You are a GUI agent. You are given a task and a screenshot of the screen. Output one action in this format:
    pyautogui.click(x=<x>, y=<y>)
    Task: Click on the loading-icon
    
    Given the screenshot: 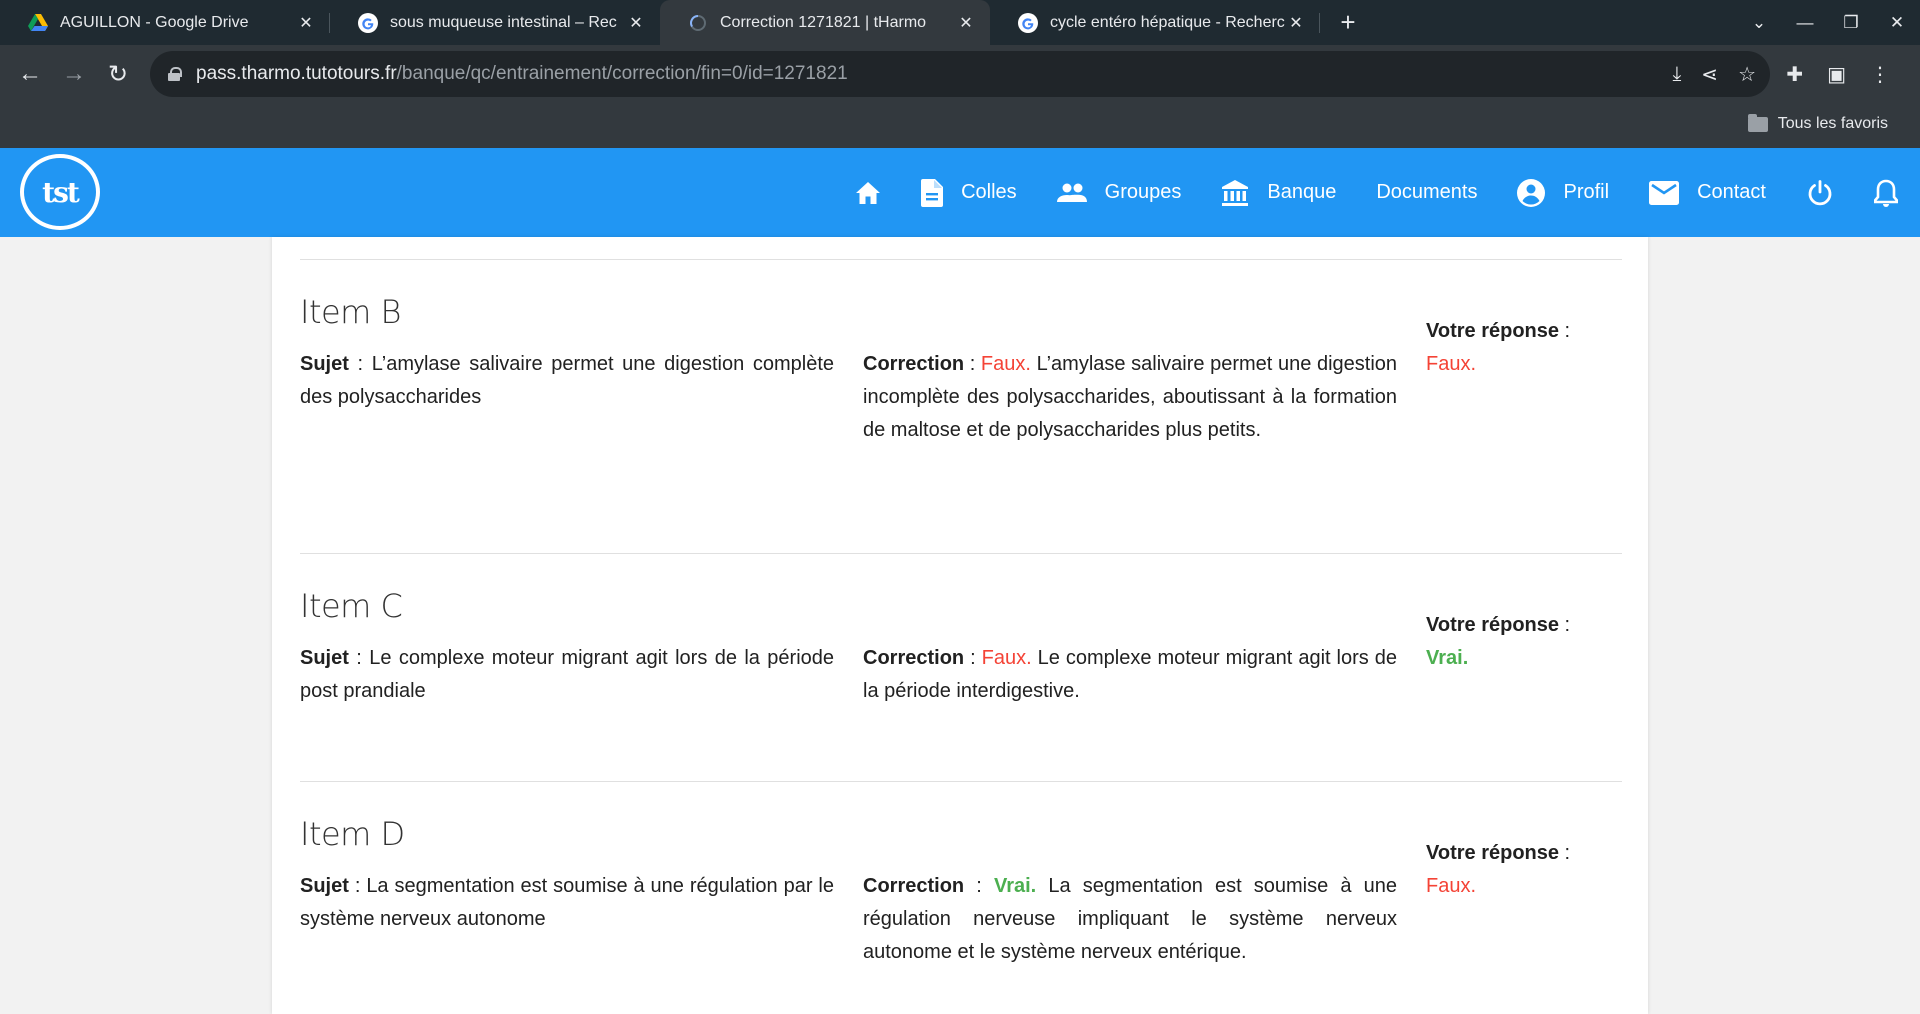 What is the action you would take?
    pyautogui.click(x=698, y=23)
    